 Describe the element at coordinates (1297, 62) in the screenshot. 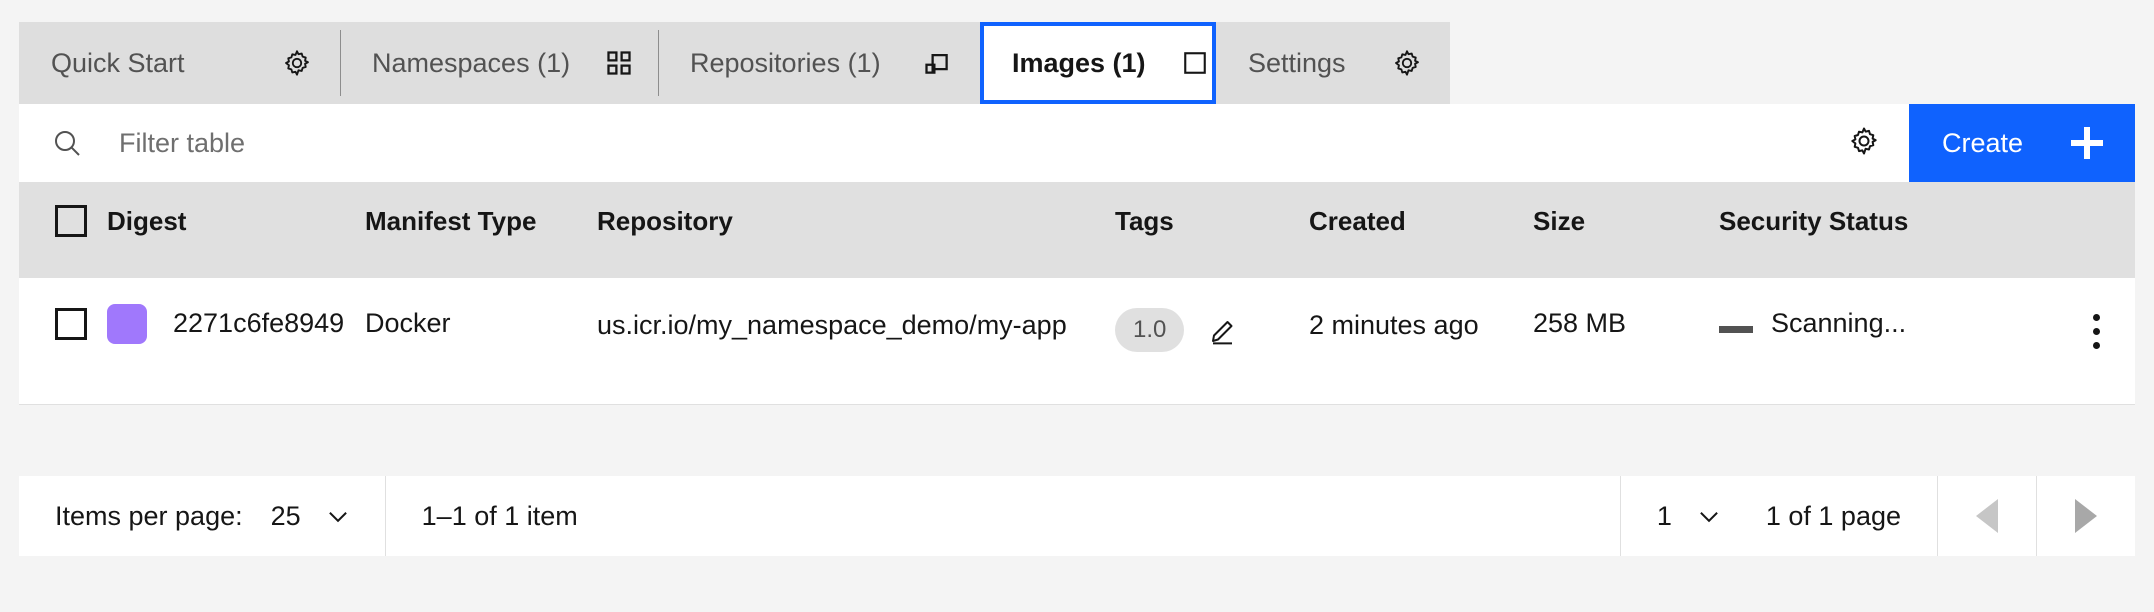

I see `tab-label: Settings` at that location.